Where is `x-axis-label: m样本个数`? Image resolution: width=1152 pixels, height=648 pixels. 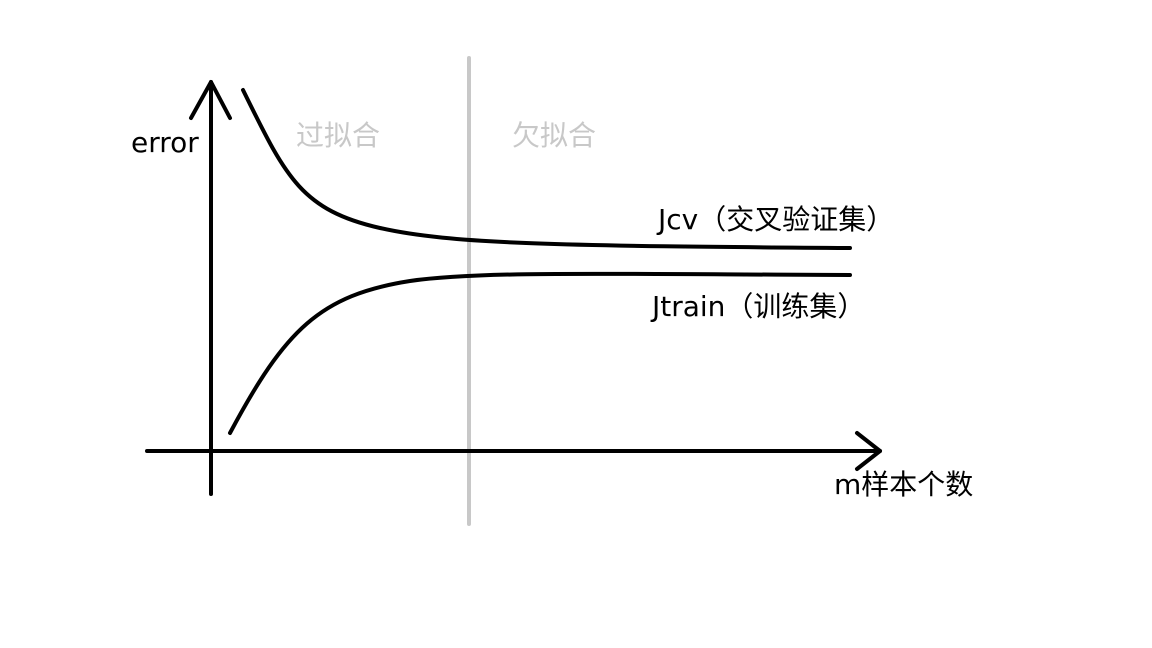 x-axis-label: m样本个数 is located at coordinates (903, 484).